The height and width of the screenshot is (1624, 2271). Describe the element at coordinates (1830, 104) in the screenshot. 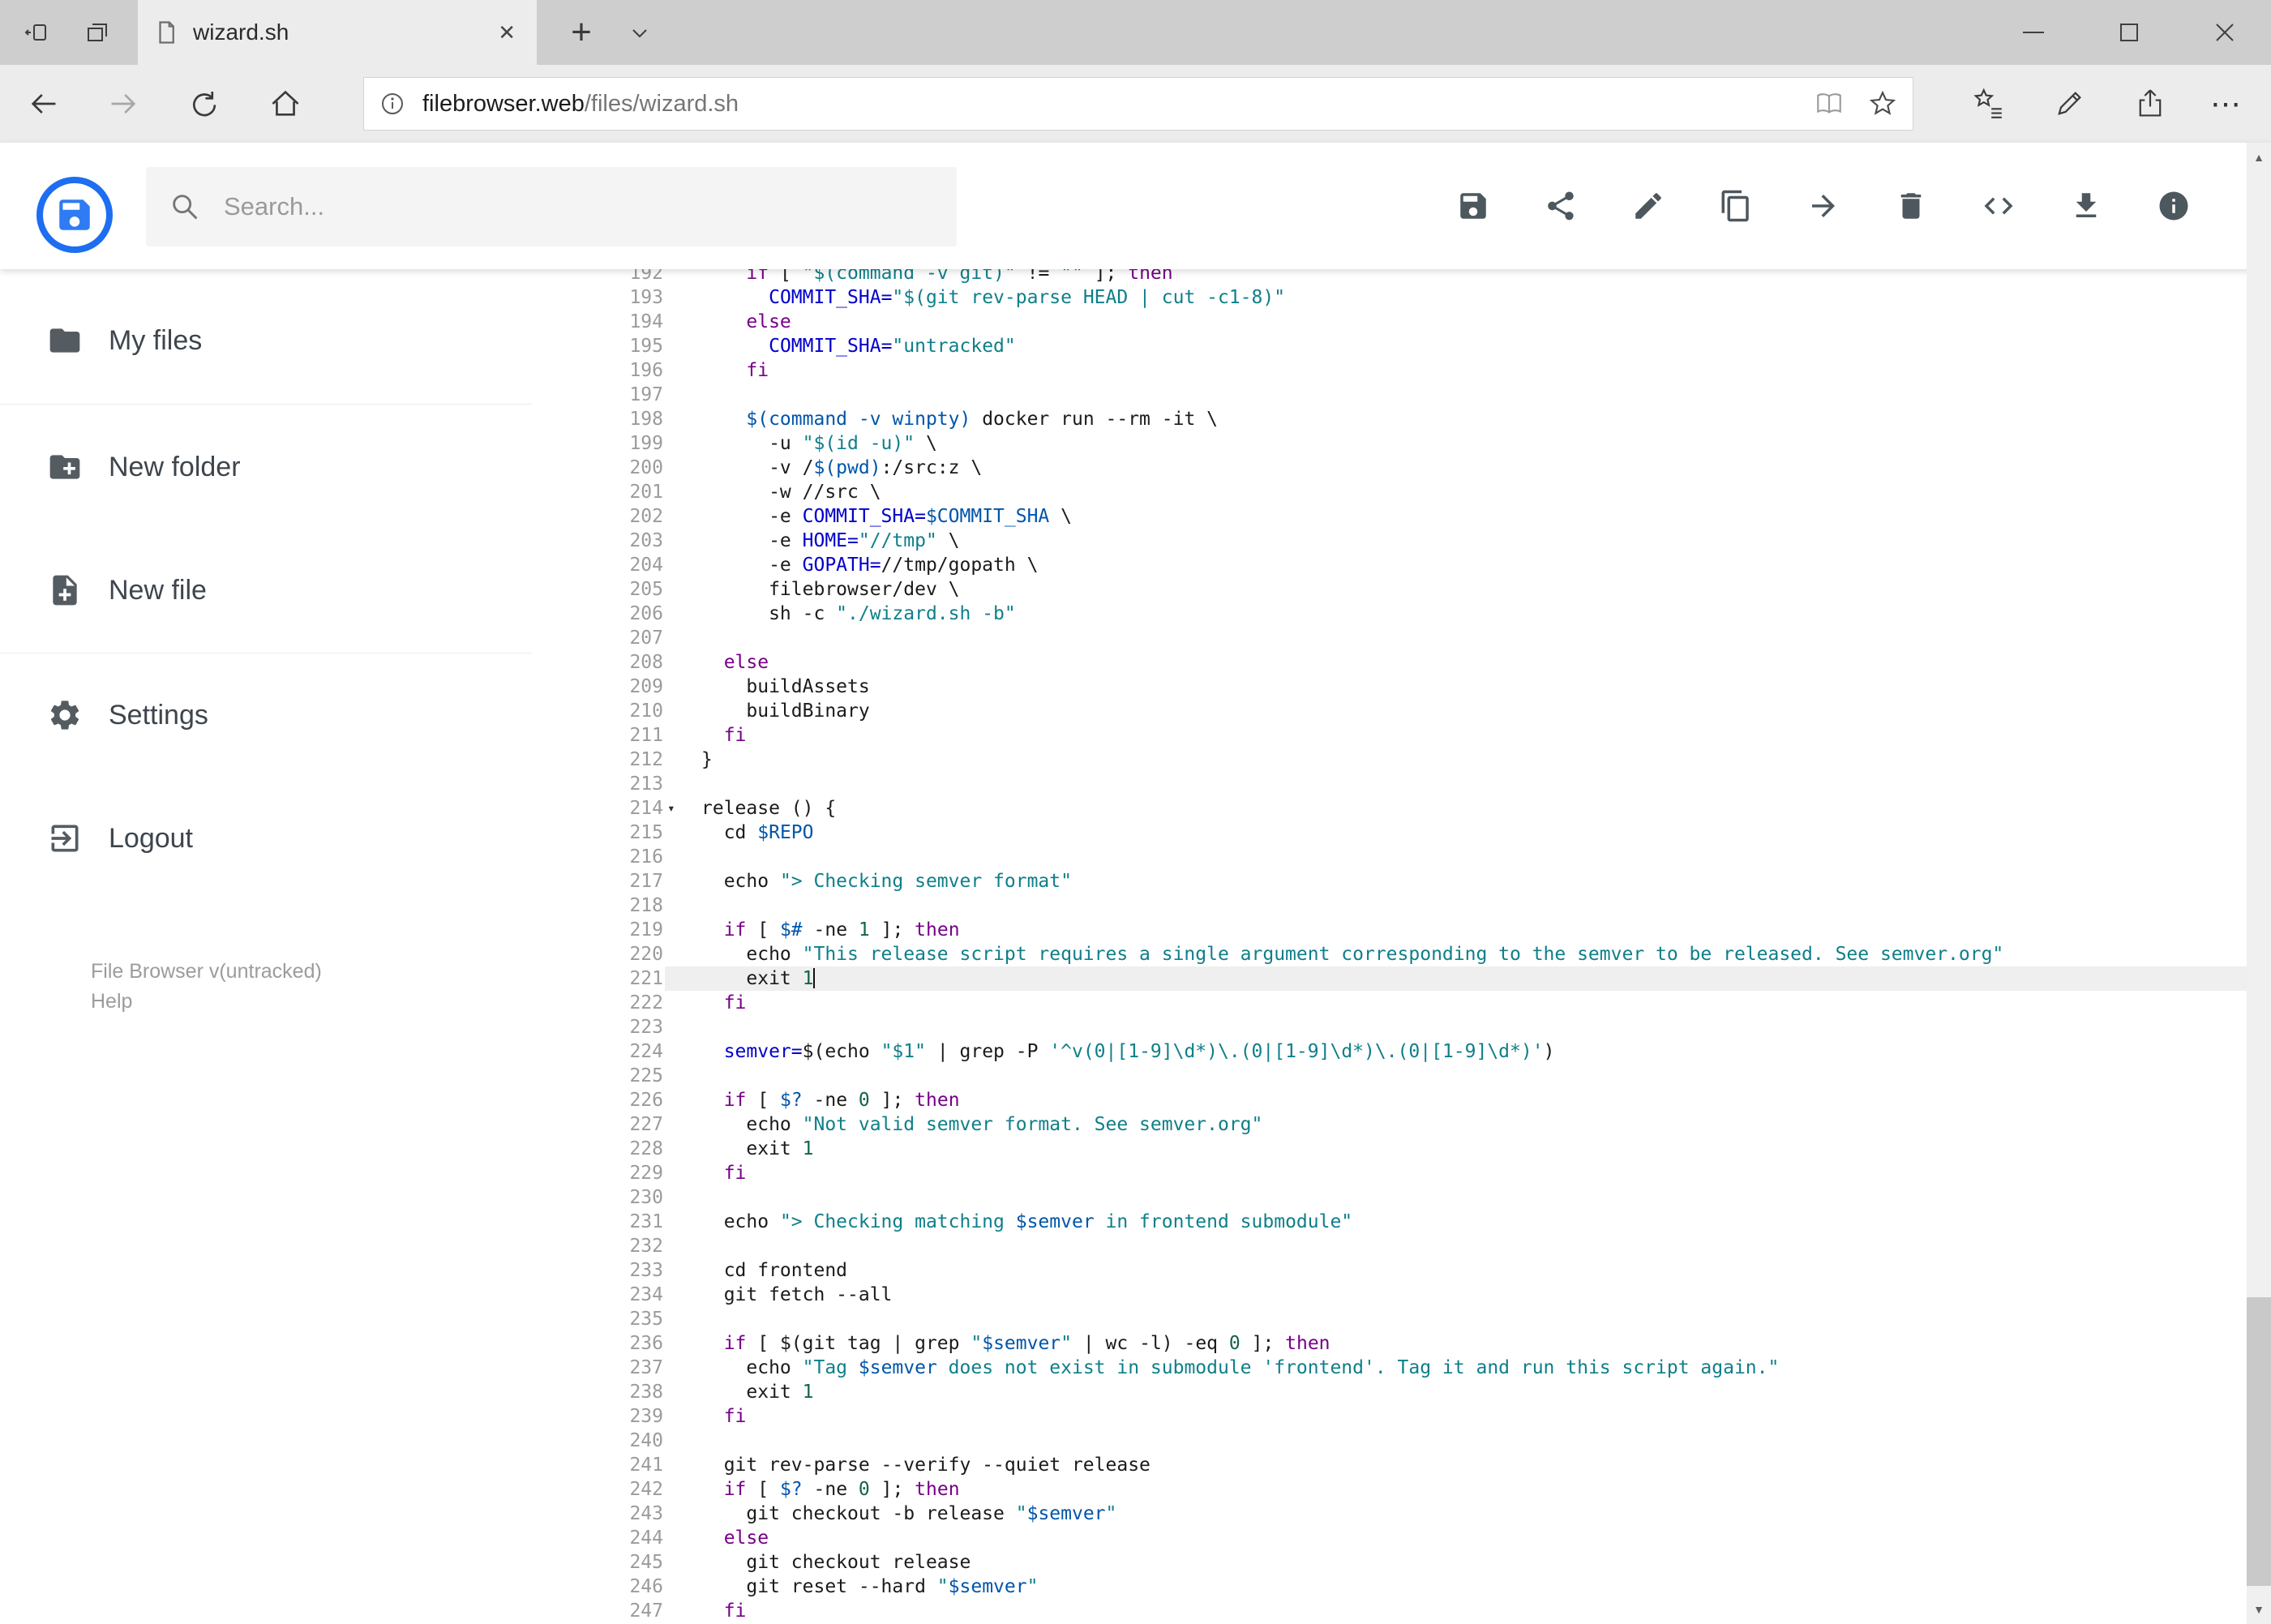

I see `reading-view-button` at that location.